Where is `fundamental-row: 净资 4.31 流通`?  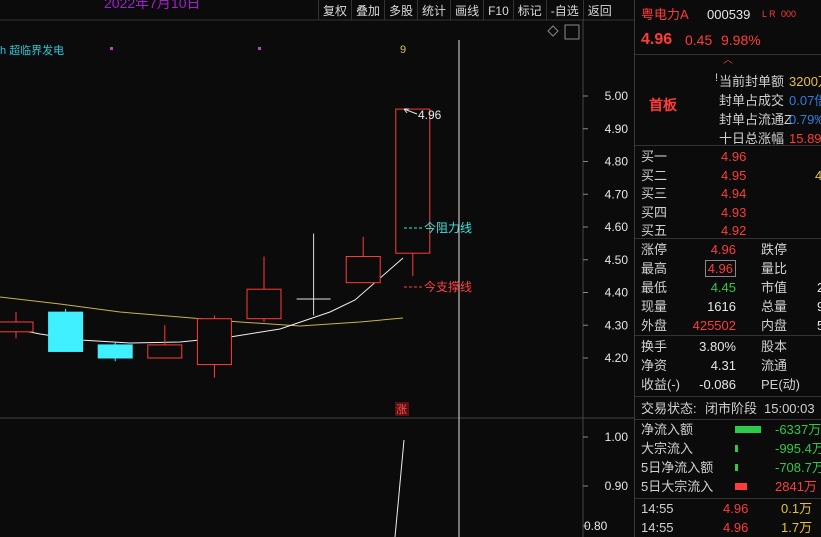 fundamental-row: 净资 4.31 流通 is located at coordinates (728, 365).